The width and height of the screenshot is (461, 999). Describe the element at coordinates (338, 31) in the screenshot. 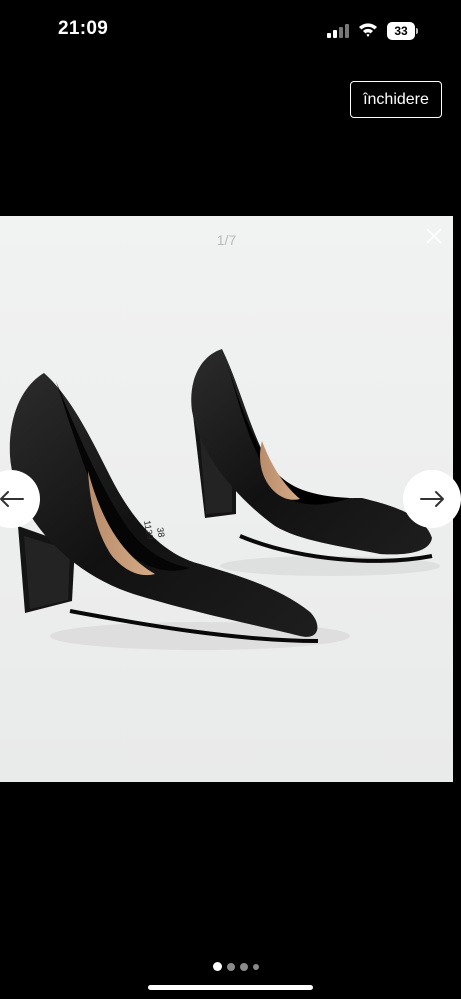

I see `cellular-signal-icon` at that location.